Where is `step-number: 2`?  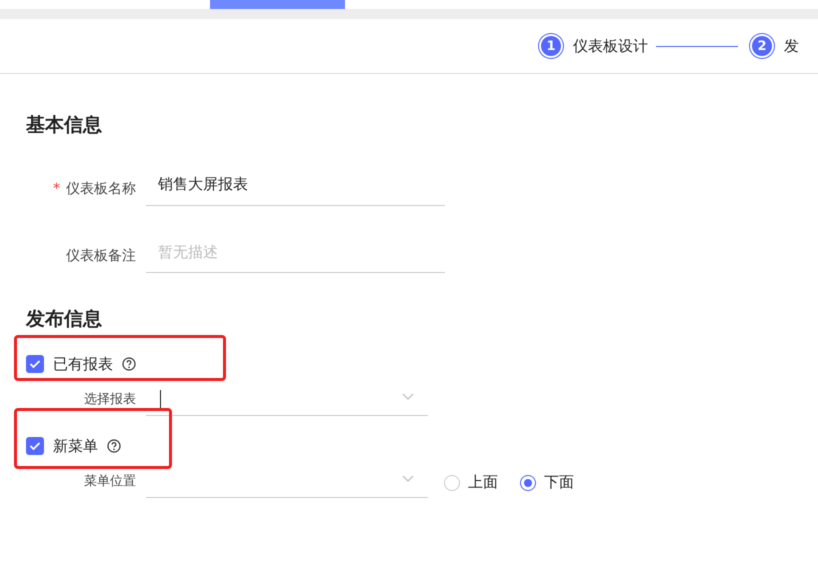 step-number: 2 is located at coordinates (762, 46).